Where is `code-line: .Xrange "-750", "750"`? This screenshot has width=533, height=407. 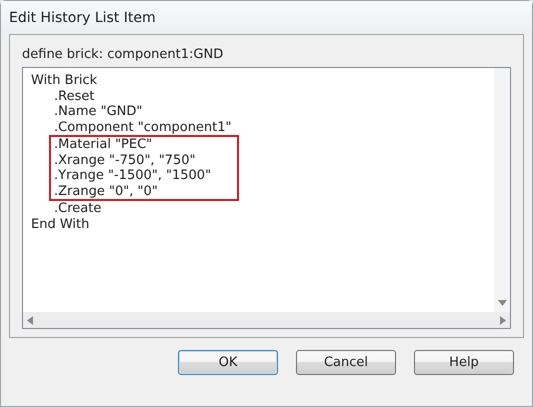 code-line: .Xrange "-750", "750" is located at coordinates (125, 160).